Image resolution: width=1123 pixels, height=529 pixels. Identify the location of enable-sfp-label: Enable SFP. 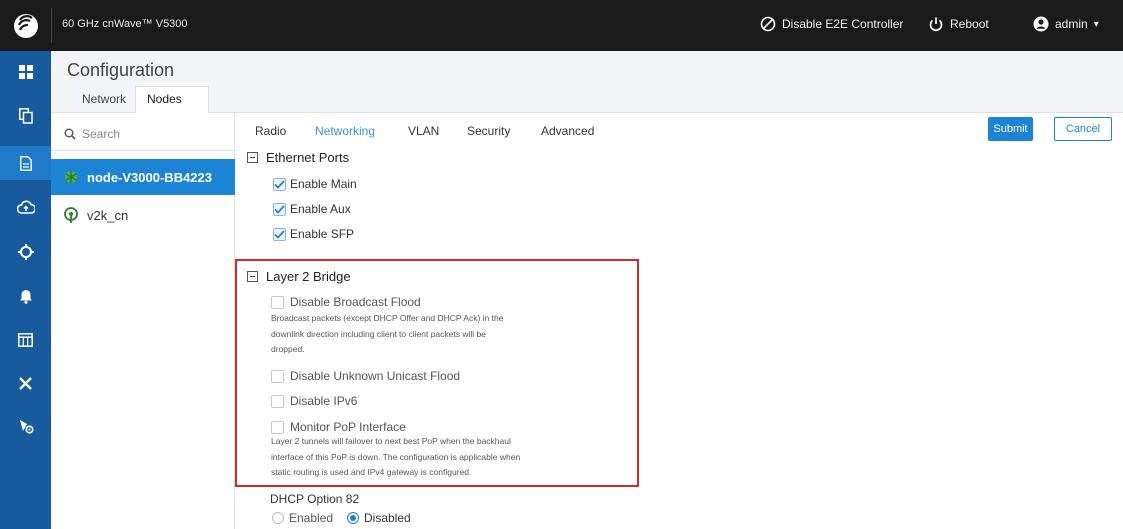
(322, 234).